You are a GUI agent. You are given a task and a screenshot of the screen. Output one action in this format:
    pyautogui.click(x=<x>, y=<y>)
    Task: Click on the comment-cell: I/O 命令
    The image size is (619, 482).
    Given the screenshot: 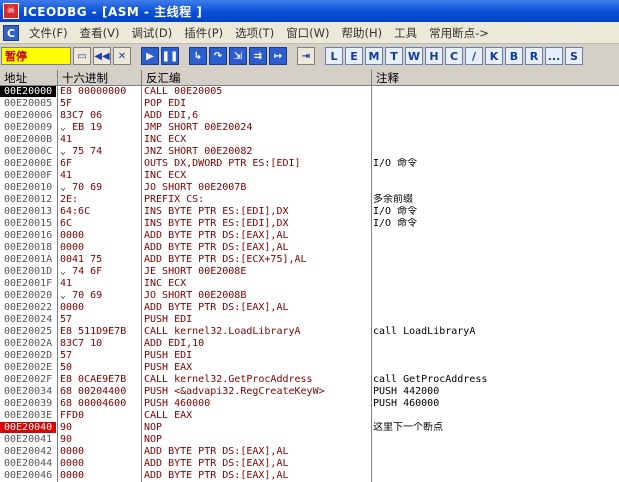 What is the action you would take?
    pyautogui.click(x=395, y=163)
    